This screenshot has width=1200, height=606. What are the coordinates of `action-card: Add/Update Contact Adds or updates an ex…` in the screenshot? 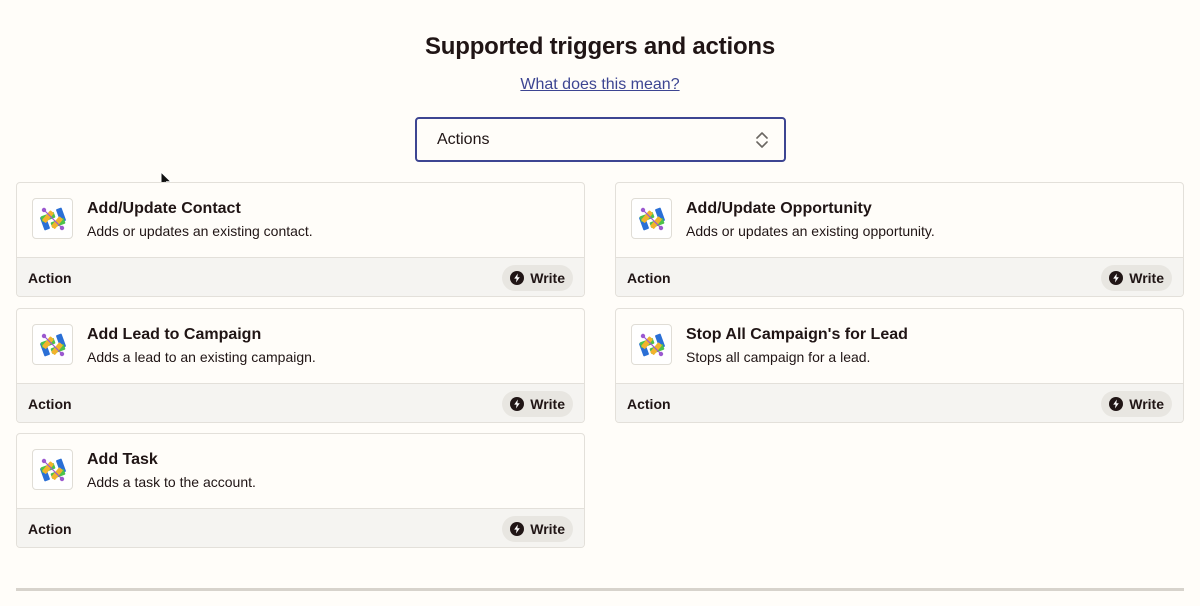 It's located at (300, 239).